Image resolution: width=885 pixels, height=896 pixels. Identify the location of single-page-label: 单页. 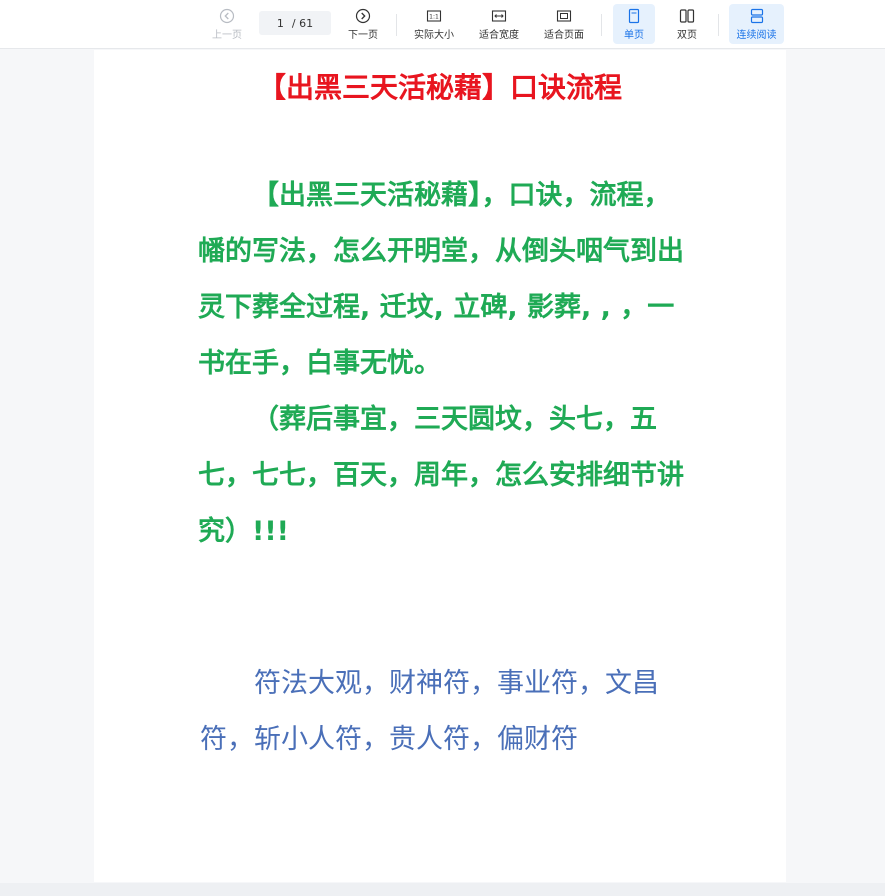
(634, 35).